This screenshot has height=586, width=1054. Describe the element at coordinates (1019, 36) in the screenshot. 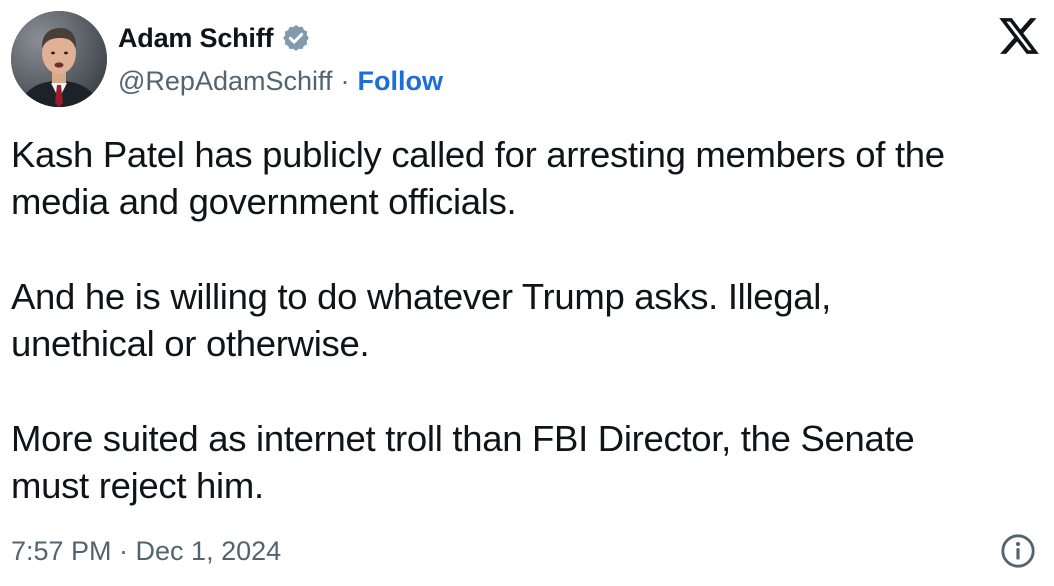

I see `x-logo-icon` at that location.